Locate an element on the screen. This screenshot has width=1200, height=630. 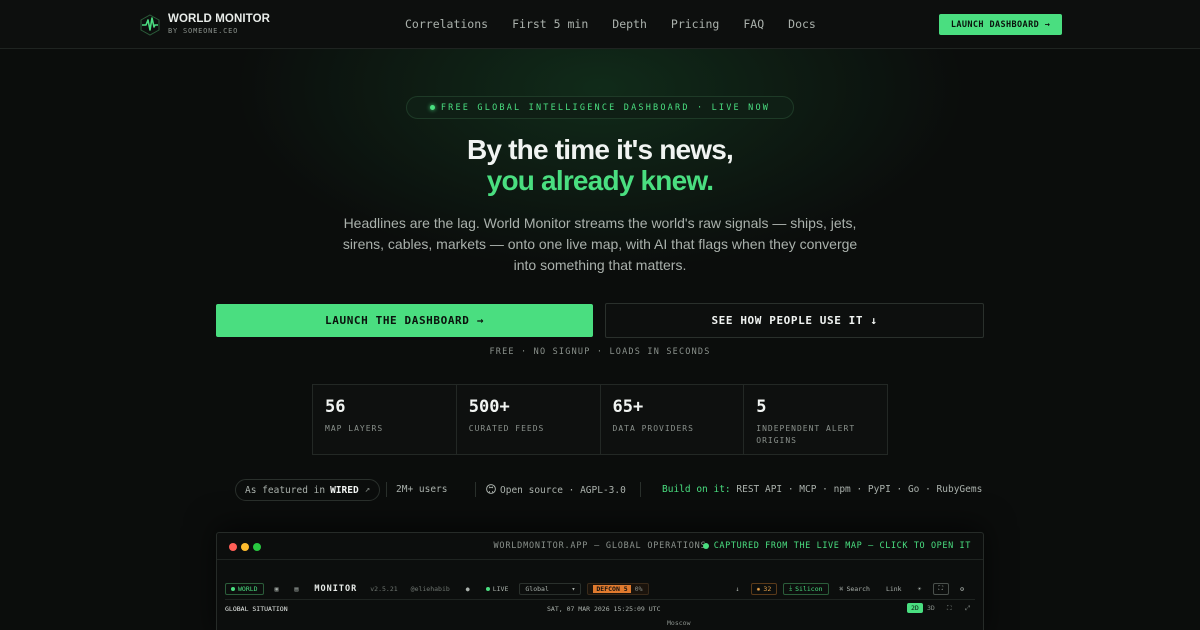
view-2d-toggle: 2D is located at coordinates (915, 608).